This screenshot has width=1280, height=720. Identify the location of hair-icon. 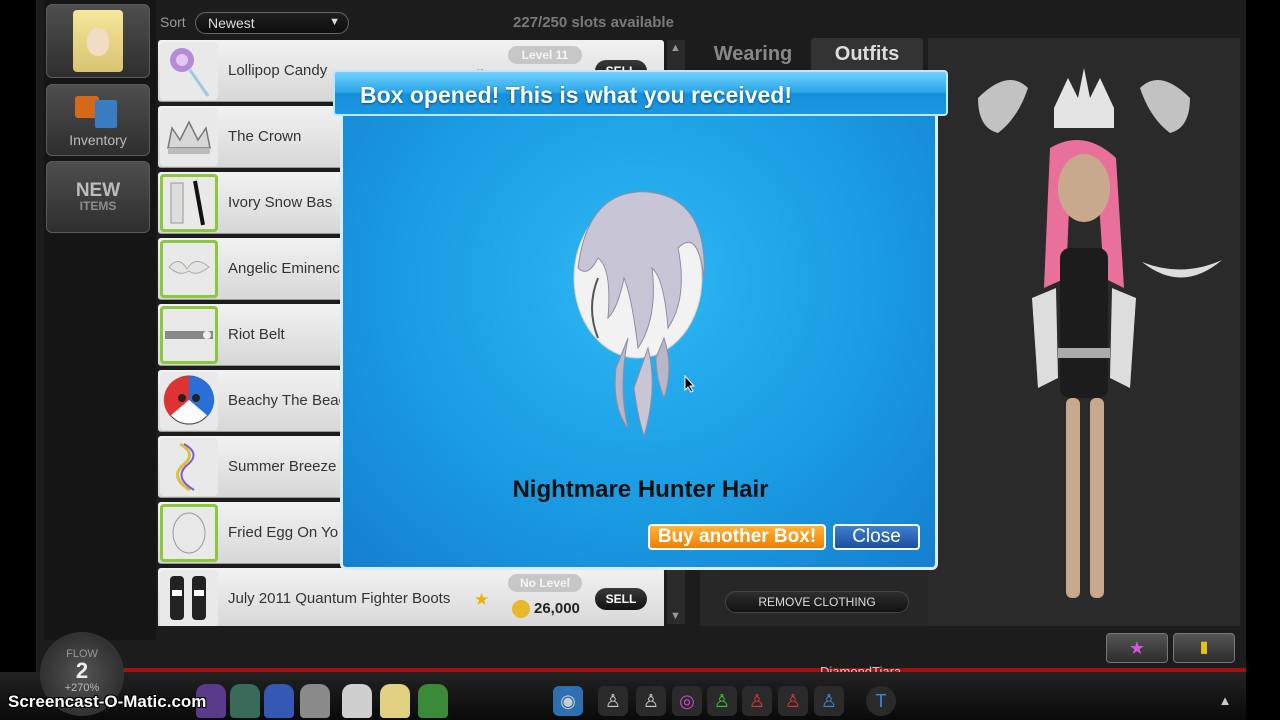
(189, 533).